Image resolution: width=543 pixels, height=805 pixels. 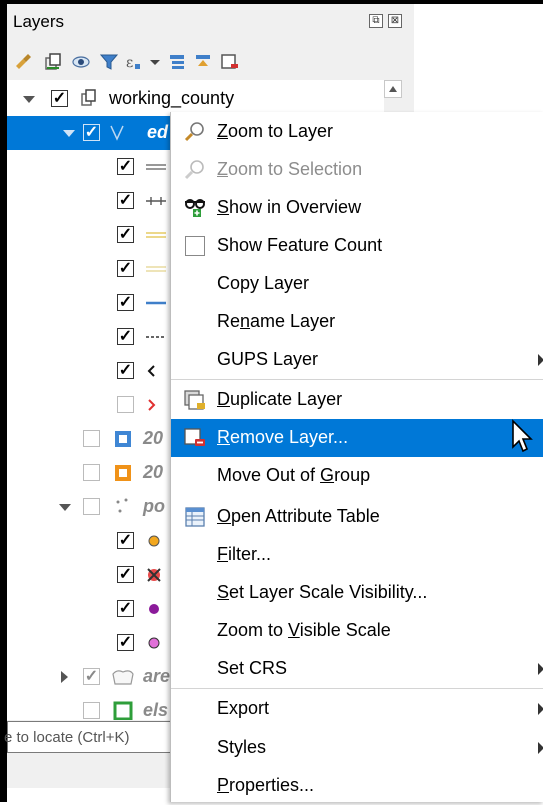 I want to click on menu-zoom-to-selection: Zoom to Selection, so click(x=357, y=170).